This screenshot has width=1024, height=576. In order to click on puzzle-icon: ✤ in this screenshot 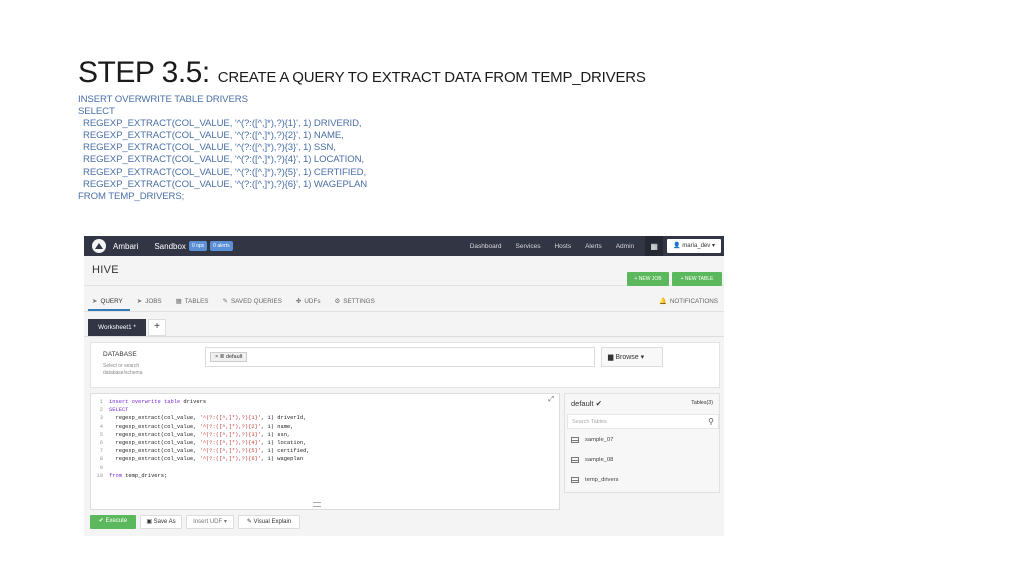, I will do `click(298, 301)`.